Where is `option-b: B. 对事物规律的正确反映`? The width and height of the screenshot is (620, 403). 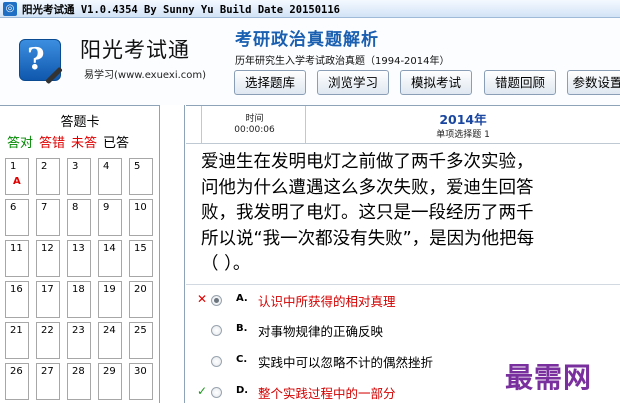 option-b: B. 对事物规律的正确反映 is located at coordinates (403, 331).